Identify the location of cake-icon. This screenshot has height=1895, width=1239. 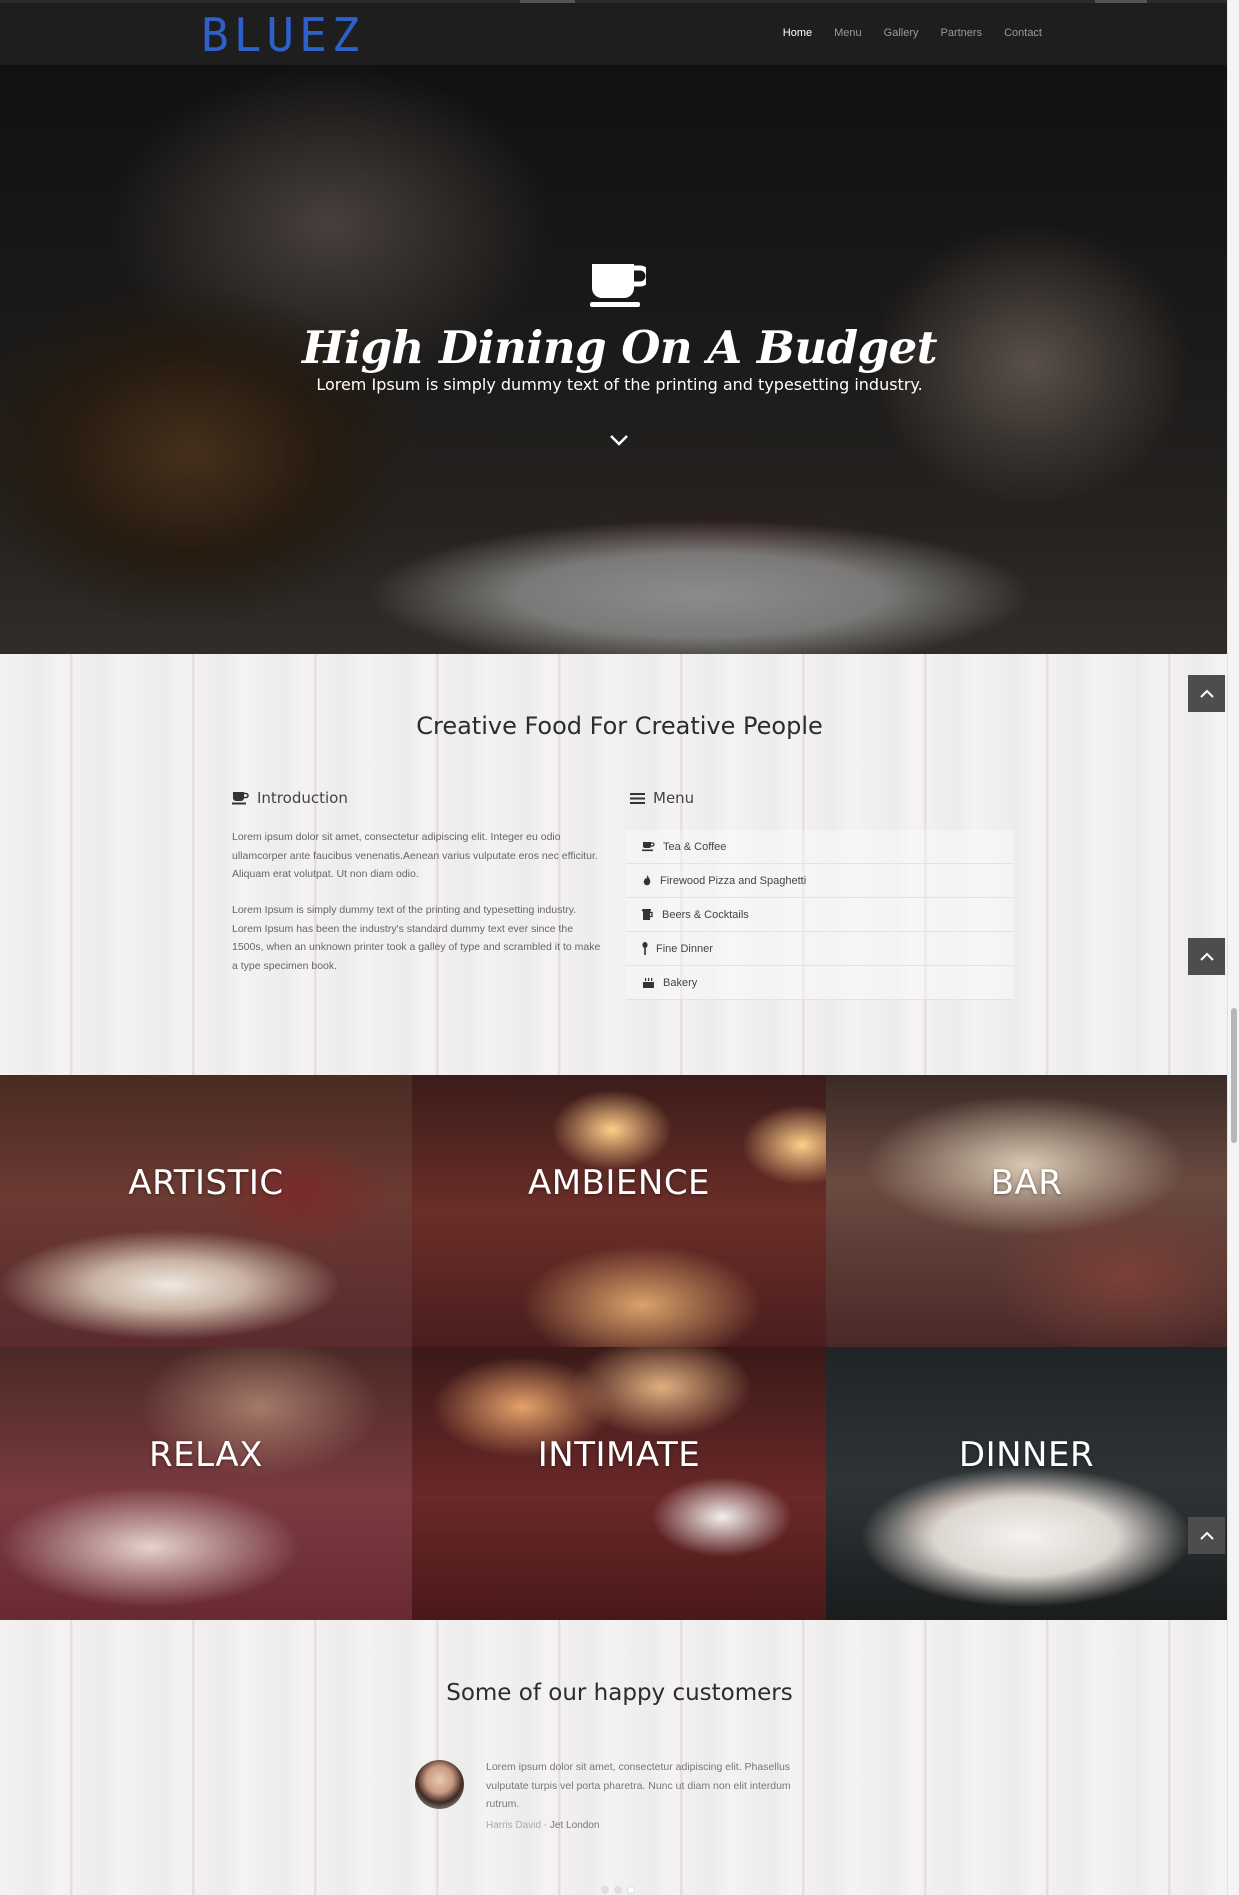
(648, 983).